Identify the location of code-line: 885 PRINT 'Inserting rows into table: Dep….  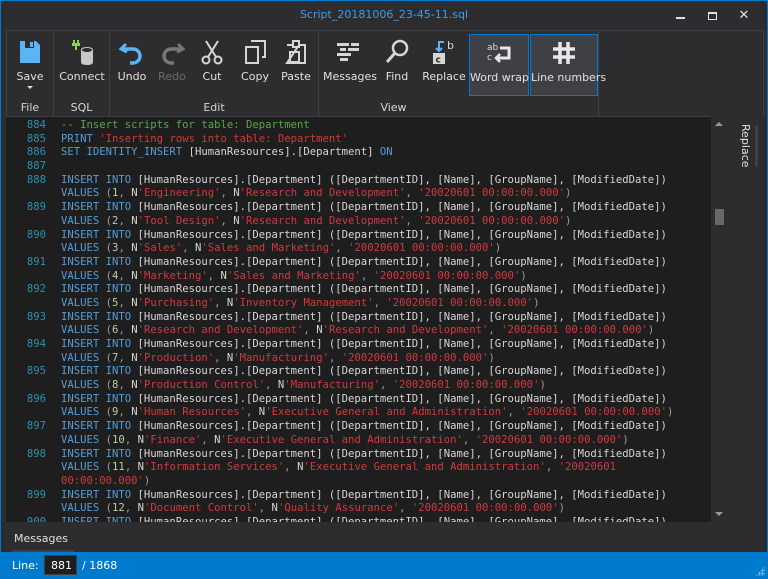
(358, 140).